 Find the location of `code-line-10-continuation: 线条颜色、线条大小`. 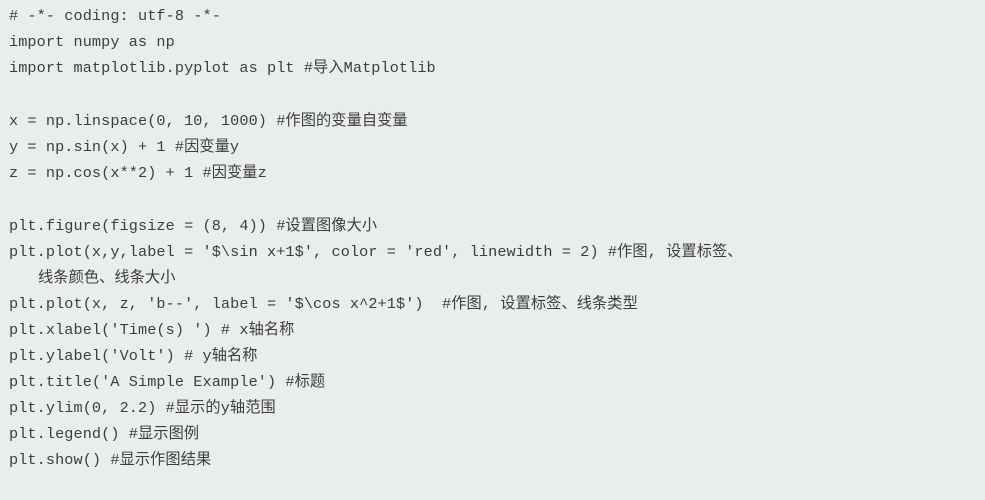

code-line-10-continuation: 线条颜色、线条大小 is located at coordinates (107, 278).